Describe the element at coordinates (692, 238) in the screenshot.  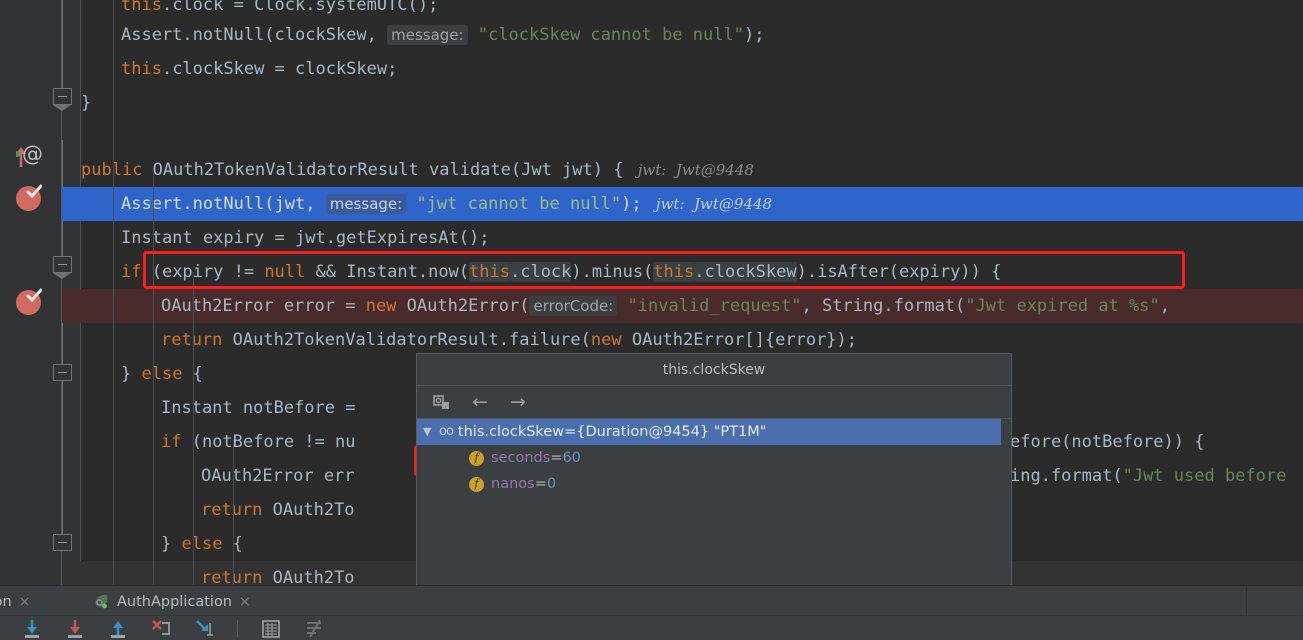
I see `code-line: Instant expiry = jwt.getExpiresAt();` at that location.